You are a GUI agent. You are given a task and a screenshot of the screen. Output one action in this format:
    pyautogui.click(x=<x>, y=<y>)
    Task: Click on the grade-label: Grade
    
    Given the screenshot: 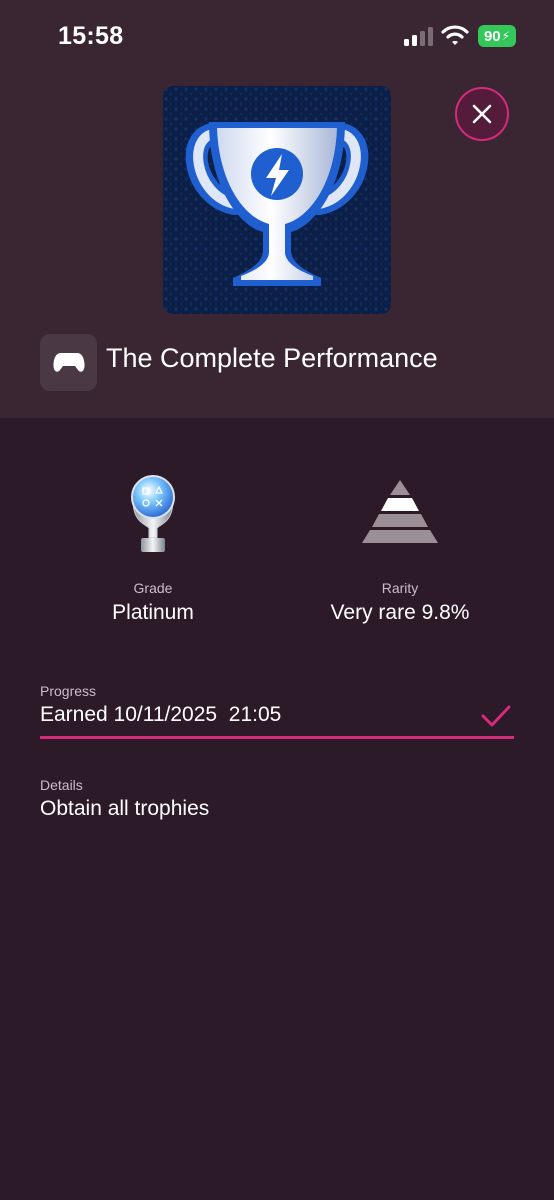 What is the action you would take?
    pyautogui.click(x=153, y=588)
    